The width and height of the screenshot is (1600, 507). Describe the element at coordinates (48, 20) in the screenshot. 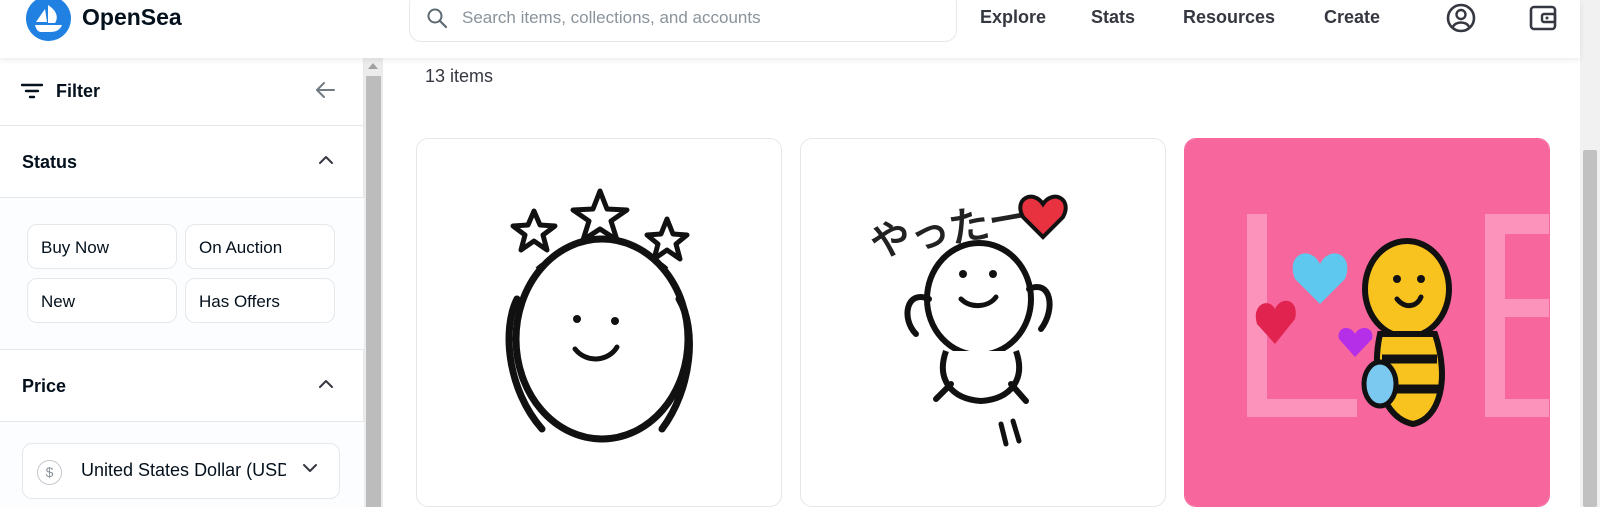

I see `opensea-logo-icon` at that location.